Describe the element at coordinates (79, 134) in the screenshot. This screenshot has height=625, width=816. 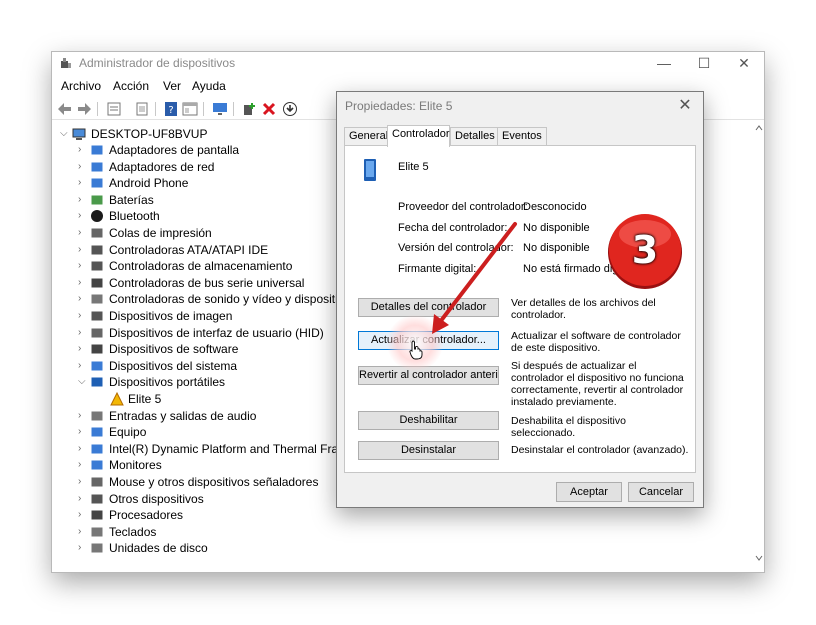
I see `computer-icon` at that location.